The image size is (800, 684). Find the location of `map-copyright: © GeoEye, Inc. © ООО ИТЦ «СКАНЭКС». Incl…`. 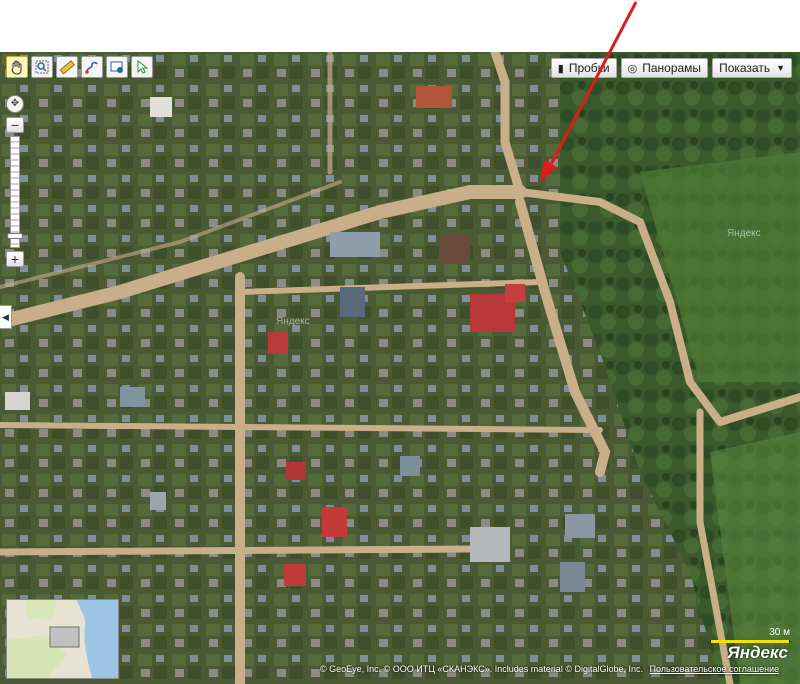

map-copyright: © GeoEye, Inc. © ООО ИТЦ «СКАНЭКС». Incl… is located at coordinates (549, 669).